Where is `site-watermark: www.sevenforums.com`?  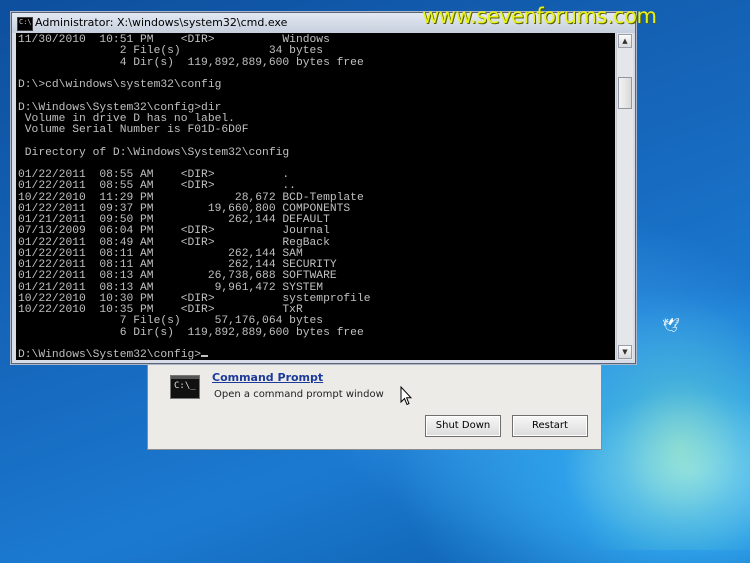
site-watermark: www.sevenforums.com is located at coordinates (539, 16).